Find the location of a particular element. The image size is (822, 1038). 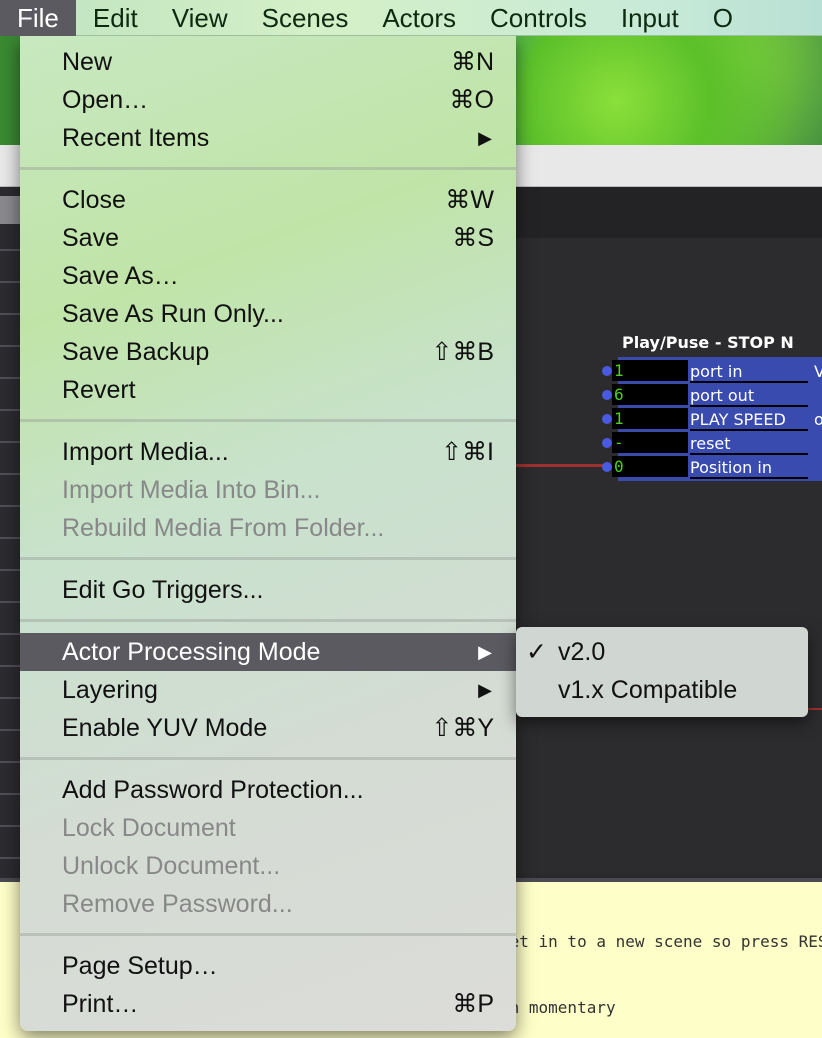

shortcut-label: ⌘P is located at coordinates (473, 1004).